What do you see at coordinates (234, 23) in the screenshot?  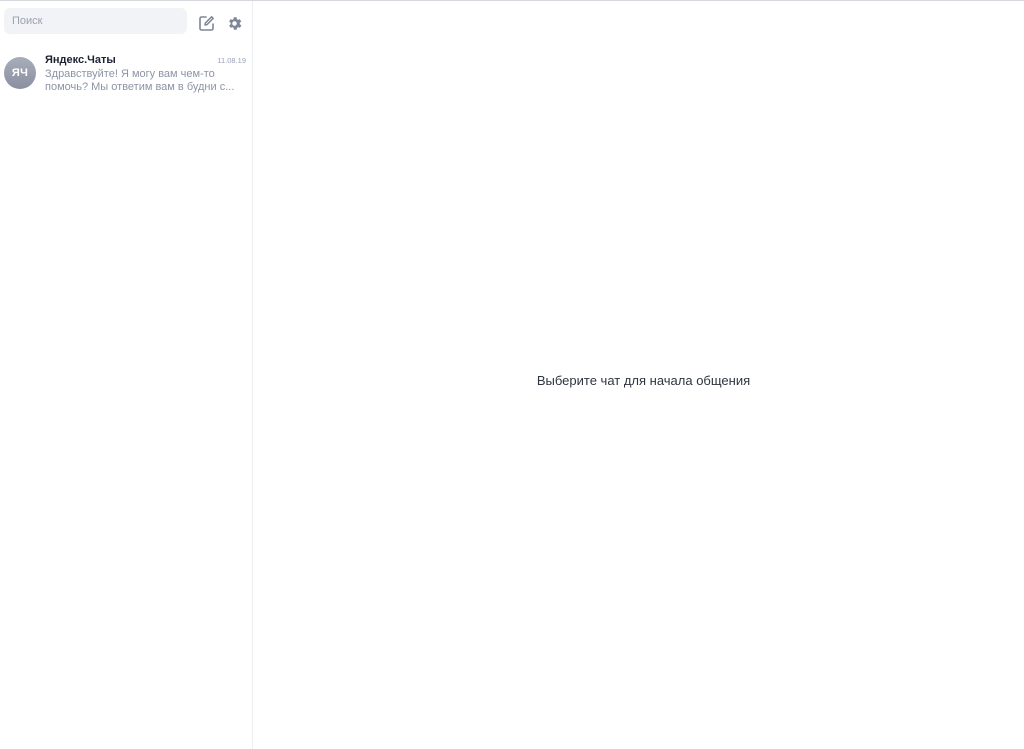 I see `gear-icon` at bounding box center [234, 23].